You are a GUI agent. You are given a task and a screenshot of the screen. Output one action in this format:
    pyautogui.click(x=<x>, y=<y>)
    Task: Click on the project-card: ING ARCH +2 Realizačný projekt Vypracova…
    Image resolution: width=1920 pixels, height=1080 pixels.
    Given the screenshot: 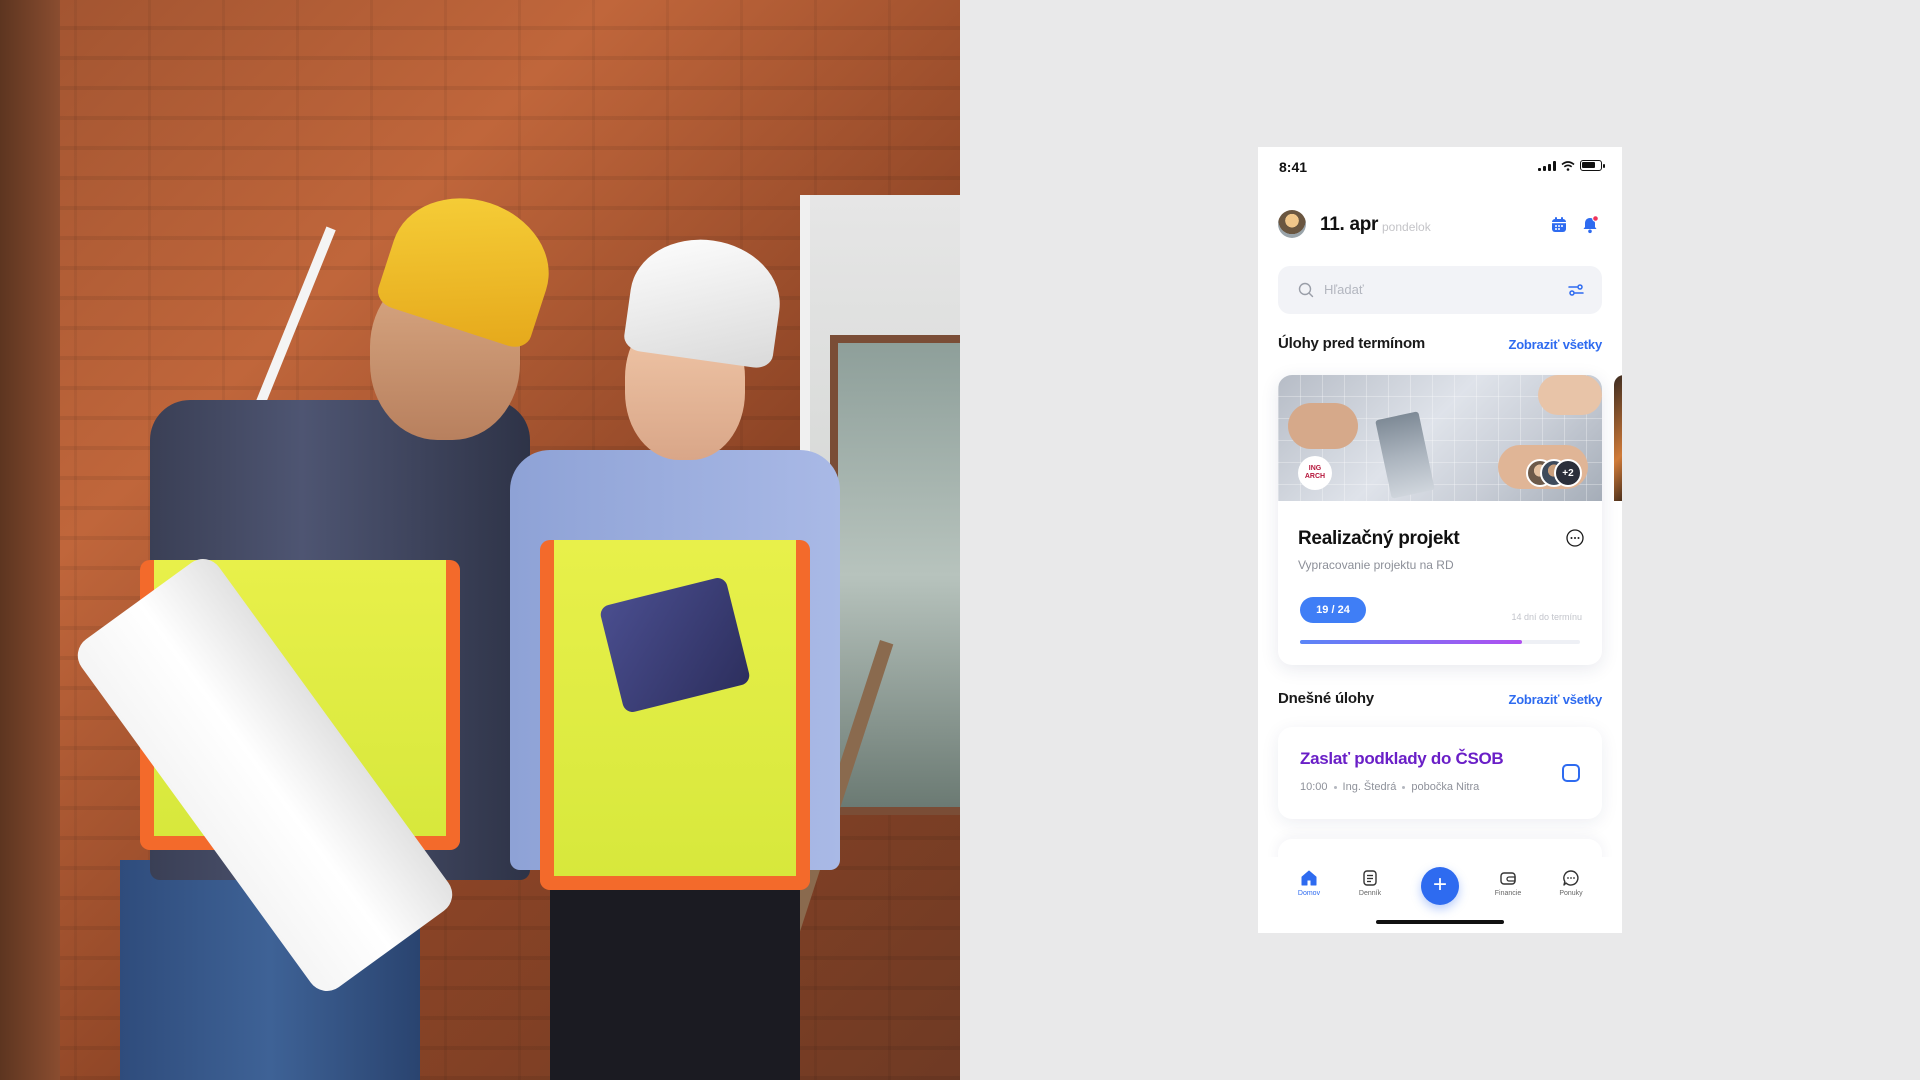 What is the action you would take?
    pyautogui.click(x=1440, y=520)
    